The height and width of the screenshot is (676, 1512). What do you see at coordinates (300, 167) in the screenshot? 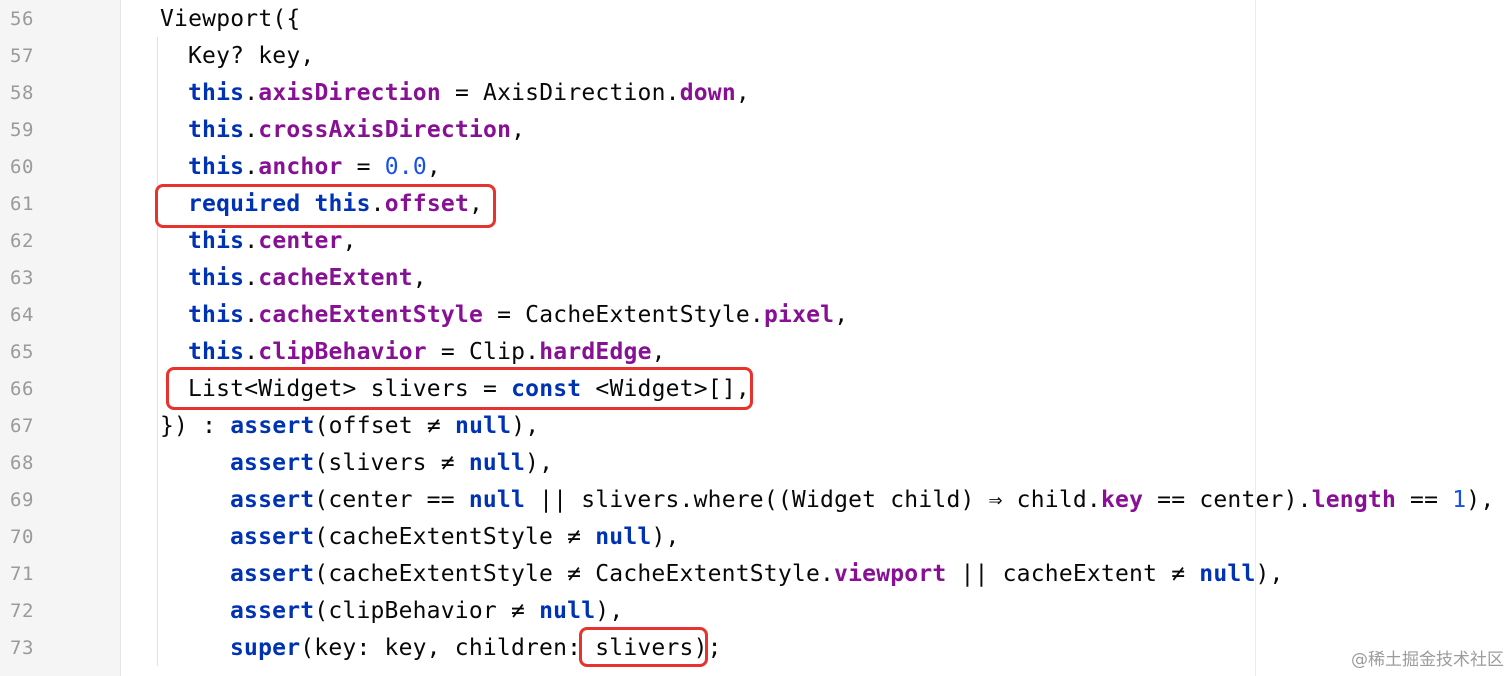
I see `code-token: anchor` at bounding box center [300, 167].